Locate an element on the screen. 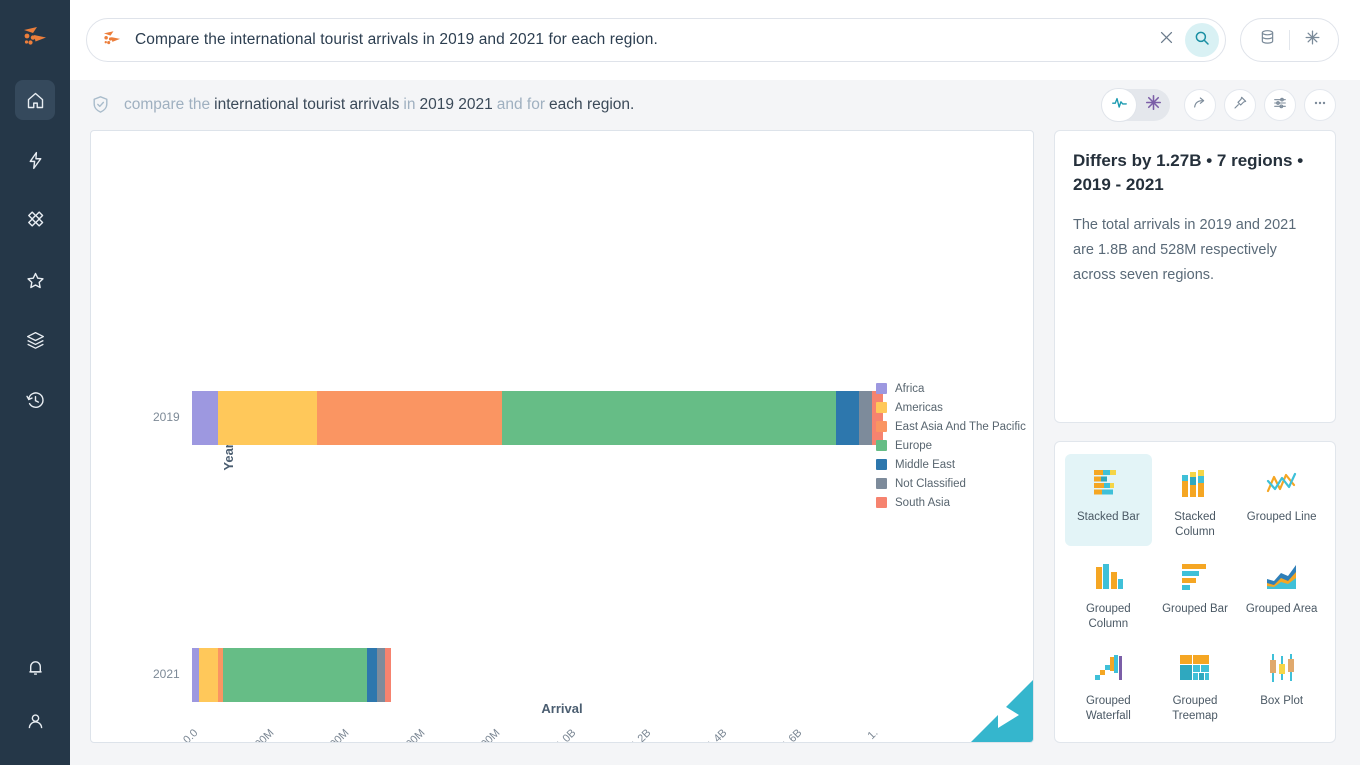  query-token: compare the is located at coordinates (167, 104).